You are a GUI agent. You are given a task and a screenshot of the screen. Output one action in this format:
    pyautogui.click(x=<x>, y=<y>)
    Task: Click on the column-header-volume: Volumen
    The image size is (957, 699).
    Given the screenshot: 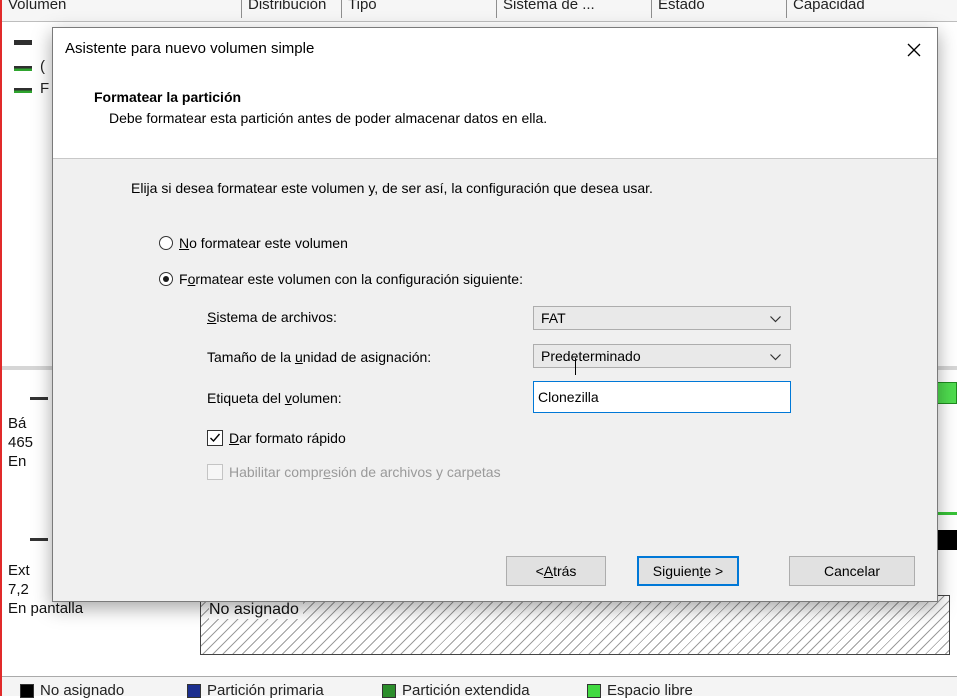 What is the action you would take?
    pyautogui.click(x=121, y=9)
    